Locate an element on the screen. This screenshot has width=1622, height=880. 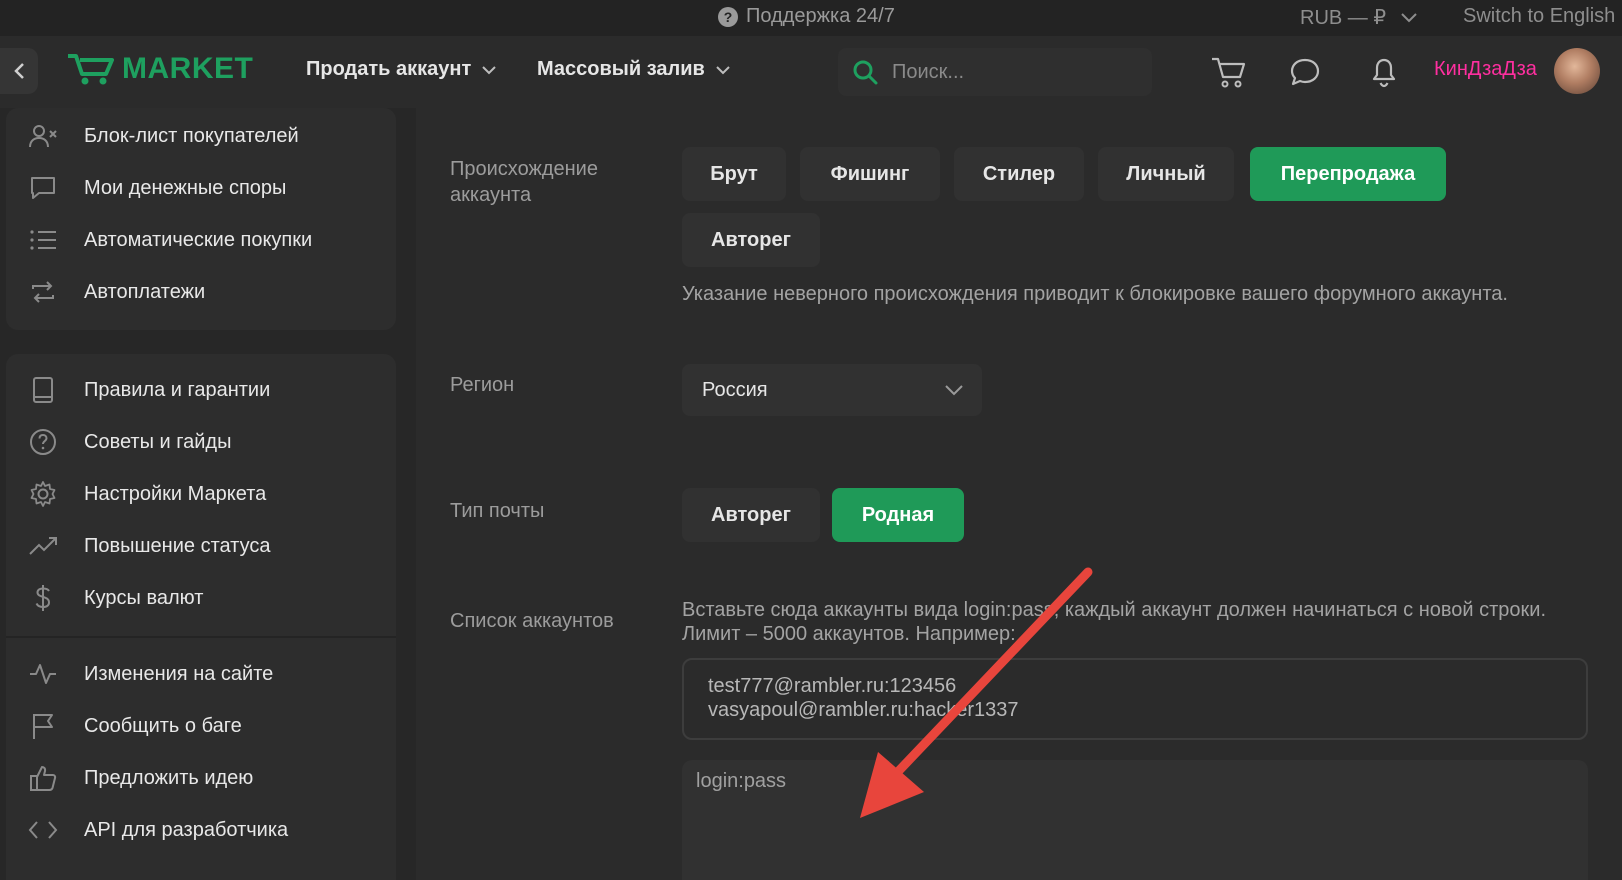
logo: MARKET is located at coordinates (159, 69).